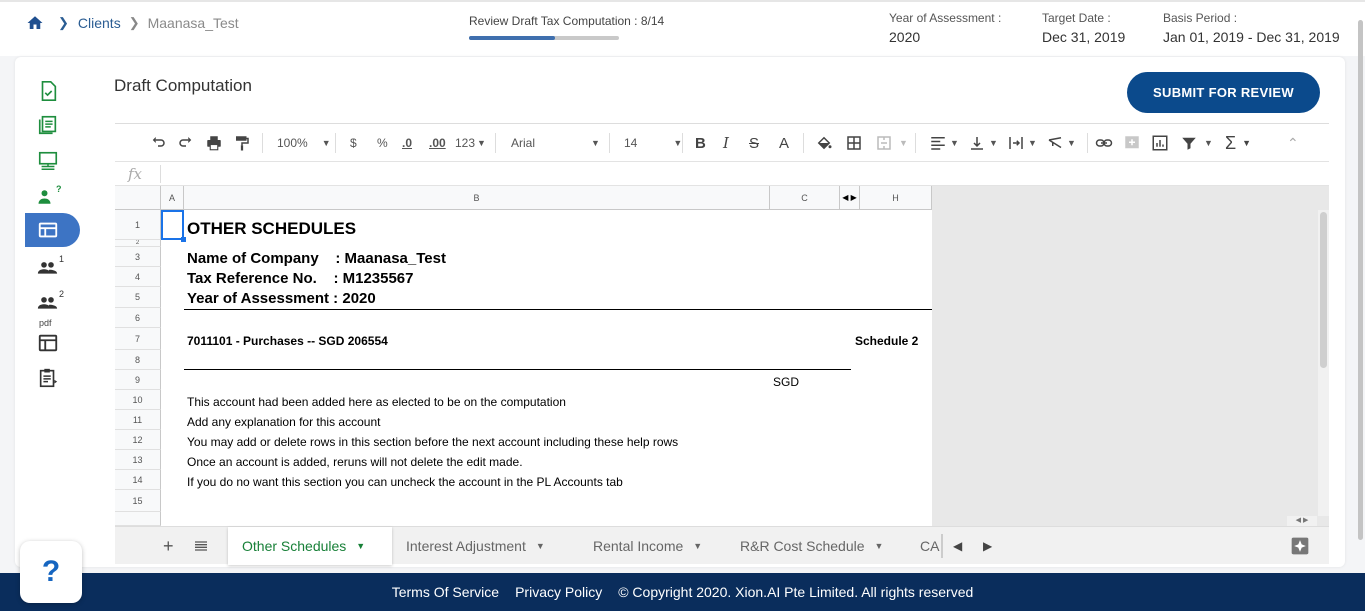 The height and width of the screenshot is (611, 1365). Describe the element at coordinates (287, 341) in the screenshot. I see `cell-account: 7011101 - Purchases -- SGD 206554` at that location.